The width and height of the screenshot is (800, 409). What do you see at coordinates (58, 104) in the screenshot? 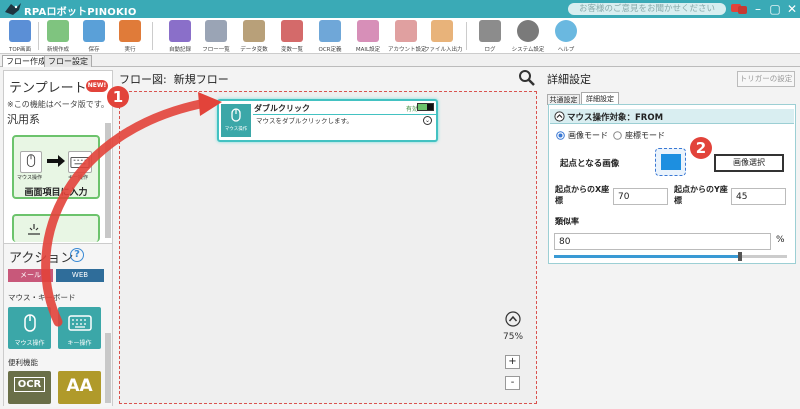
I see `beta-note: ※この機能はベータ版です。` at bounding box center [58, 104].